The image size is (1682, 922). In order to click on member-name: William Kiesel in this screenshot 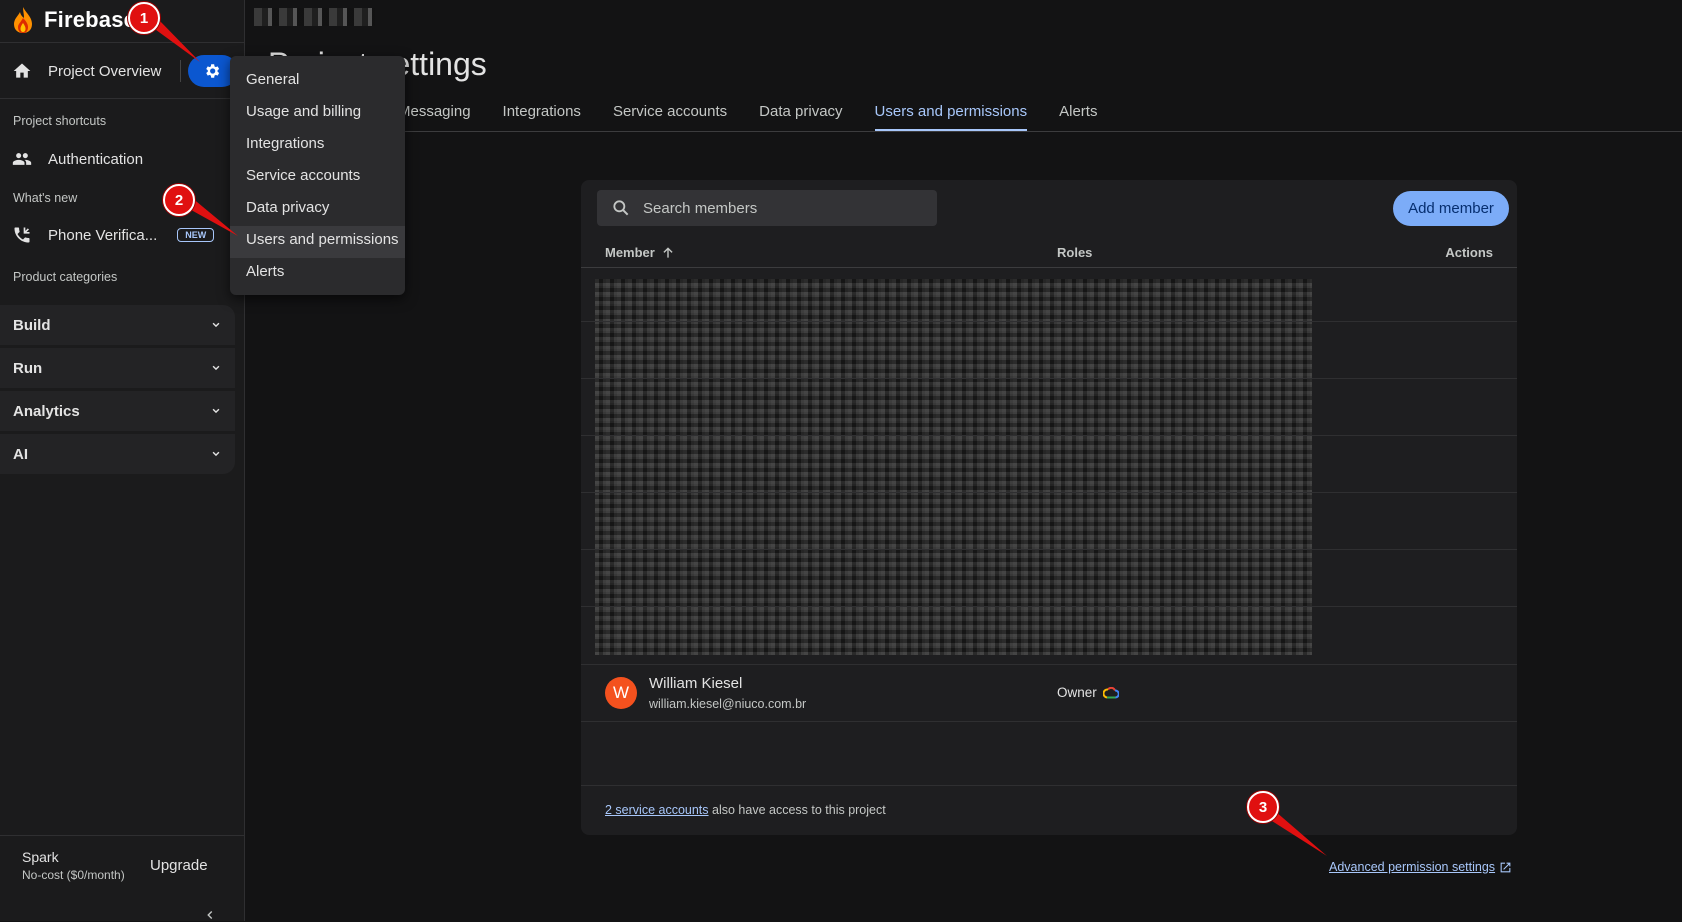, I will do `click(696, 683)`.